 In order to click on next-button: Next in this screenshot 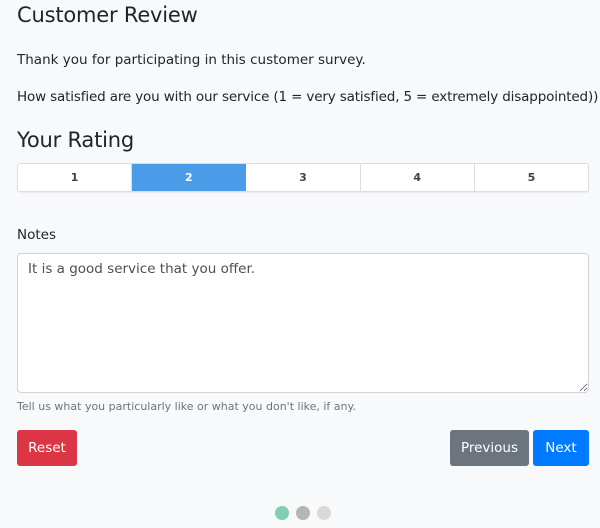, I will do `click(561, 448)`.